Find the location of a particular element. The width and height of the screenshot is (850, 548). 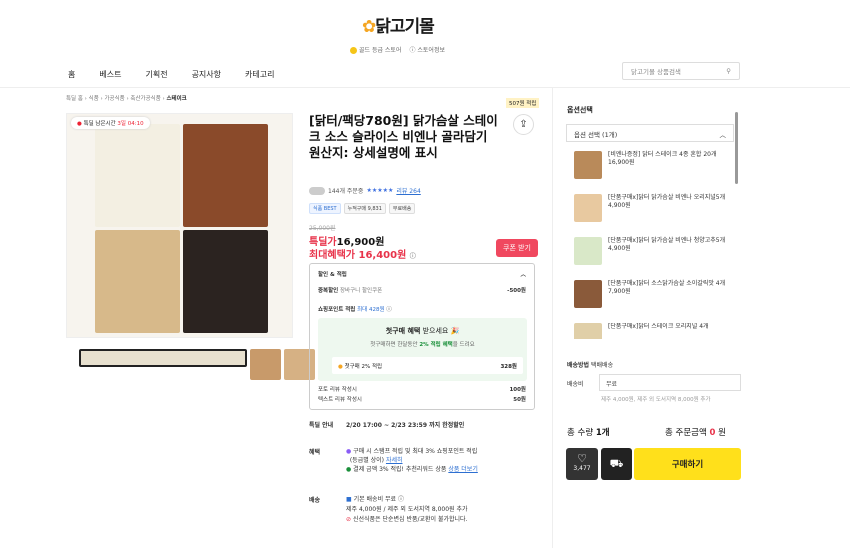

dup-discount-row: 중복할인 장바구니 할인쿠폰 -500원 is located at coordinates (422, 291).